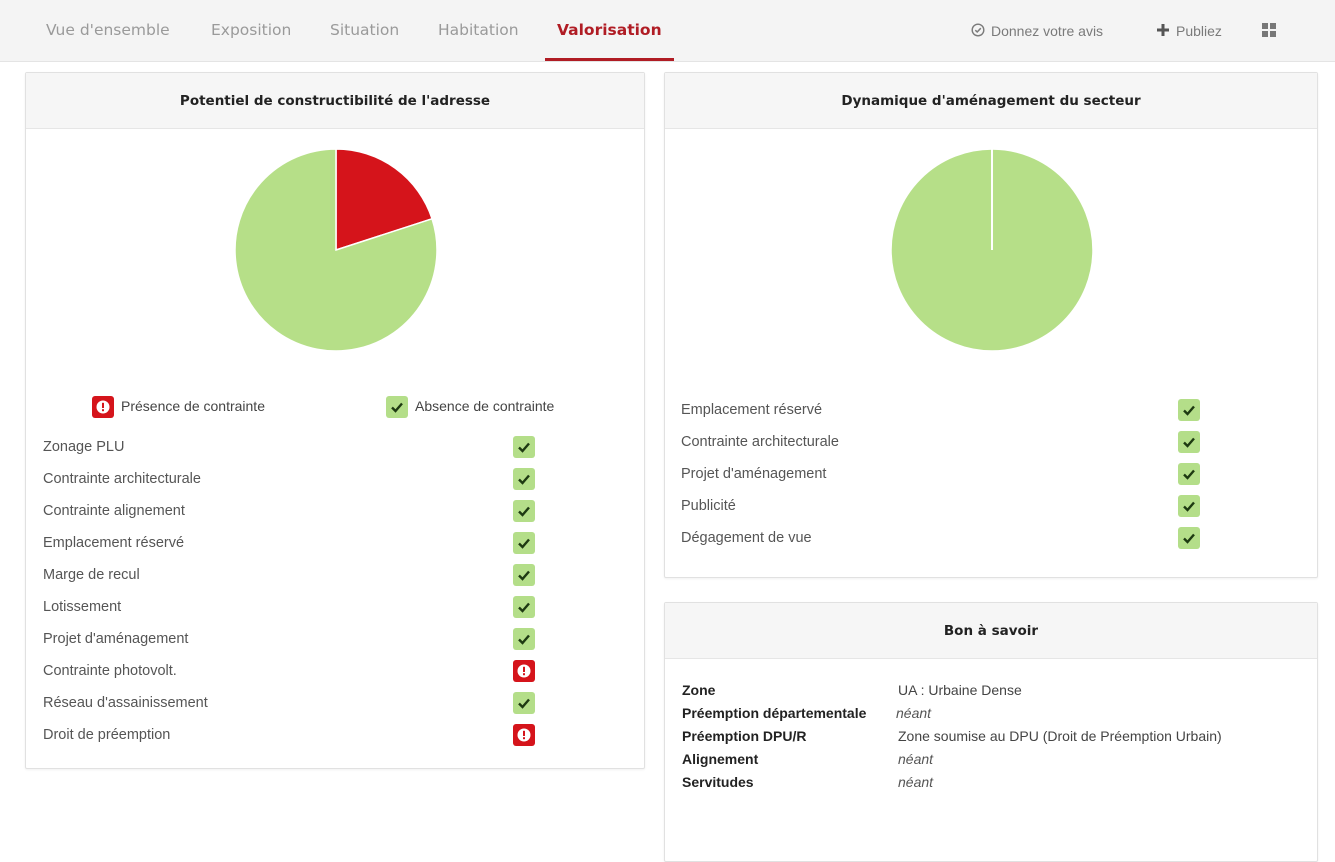  I want to click on status-row: Dégagement de vue, so click(951, 538).